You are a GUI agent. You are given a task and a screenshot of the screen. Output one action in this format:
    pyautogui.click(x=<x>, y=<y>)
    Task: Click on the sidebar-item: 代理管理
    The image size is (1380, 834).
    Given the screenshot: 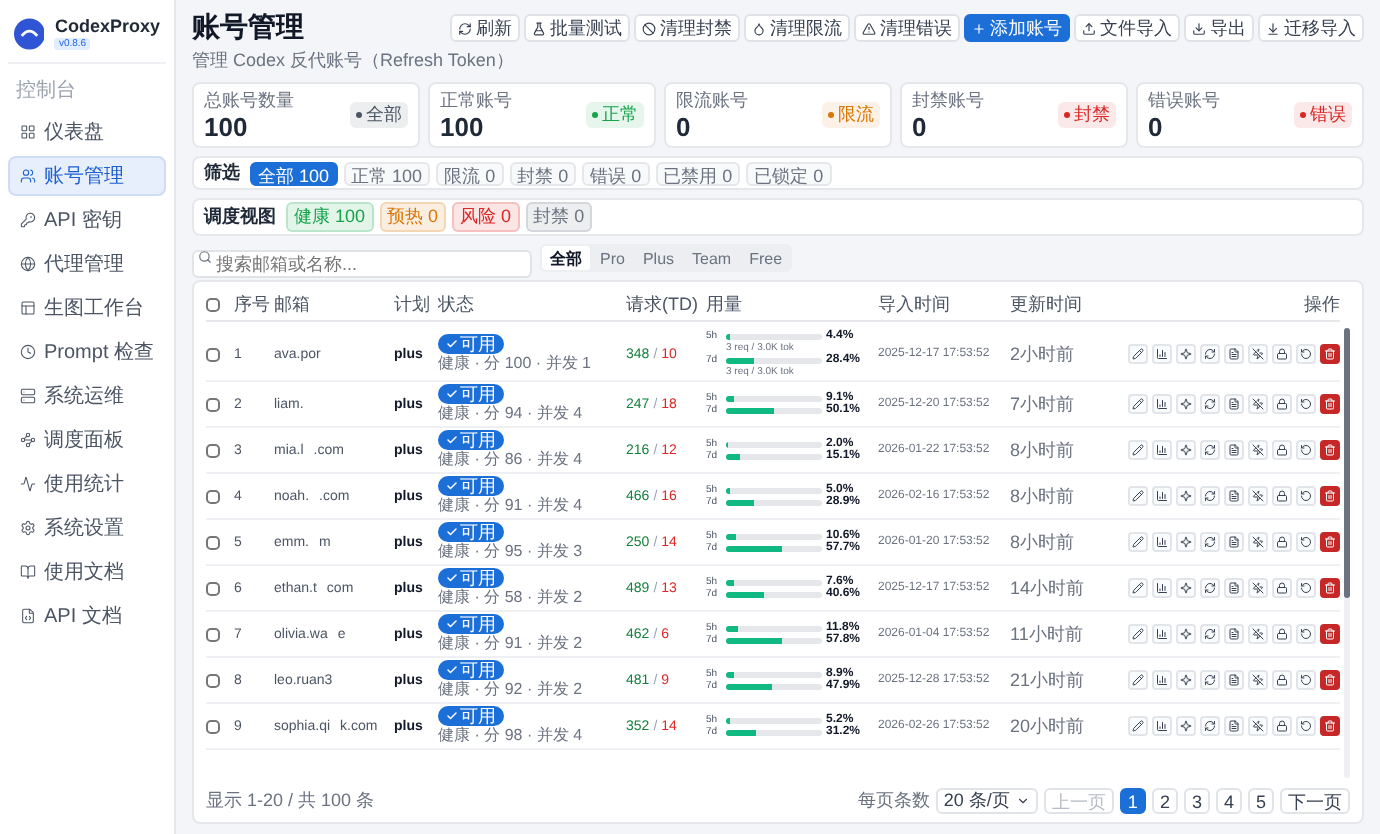 What is the action you would take?
    pyautogui.click(x=87, y=264)
    